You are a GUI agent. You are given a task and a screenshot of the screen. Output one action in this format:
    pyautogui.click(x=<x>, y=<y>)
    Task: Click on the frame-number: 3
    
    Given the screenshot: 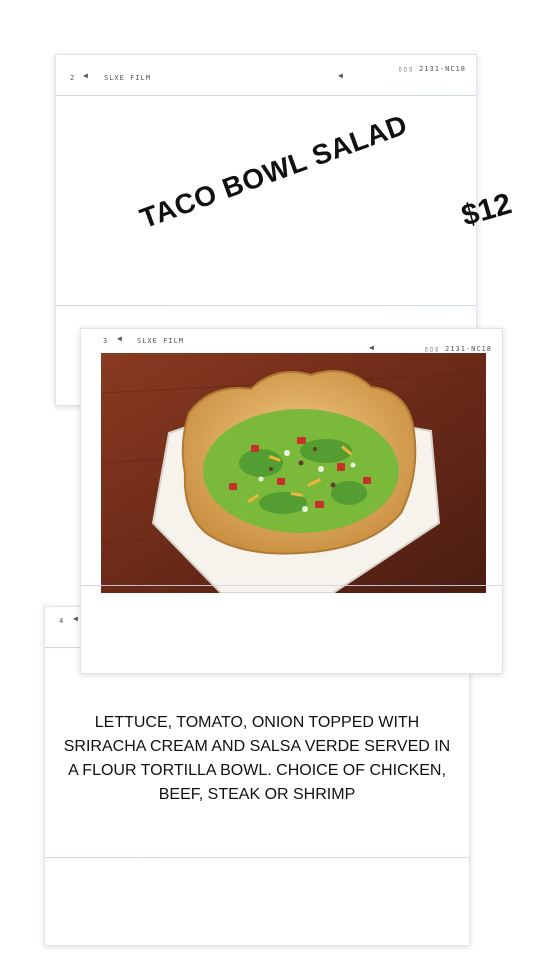 What is the action you would take?
    pyautogui.click(x=106, y=341)
    